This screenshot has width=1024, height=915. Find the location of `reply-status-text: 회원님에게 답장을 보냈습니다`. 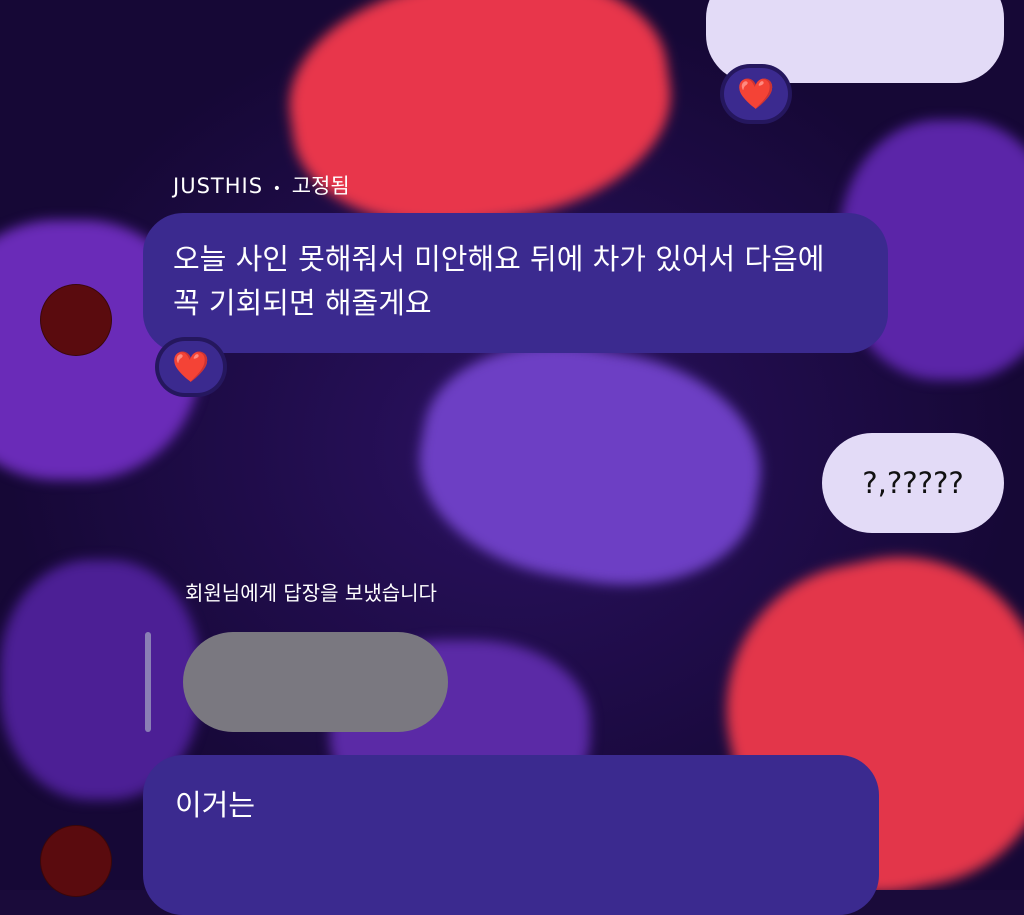

reply-status-text: 회원님에게 답장을 보냈습니다 is located at coordinates (311, 593).